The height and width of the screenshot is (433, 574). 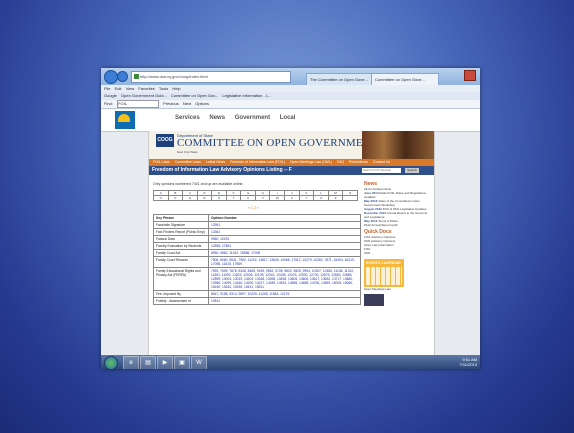 What do you see at coordinates (397, 253) in the screenshot?
I see `quick-doc-link: OML` at bounding box center [397, 253].